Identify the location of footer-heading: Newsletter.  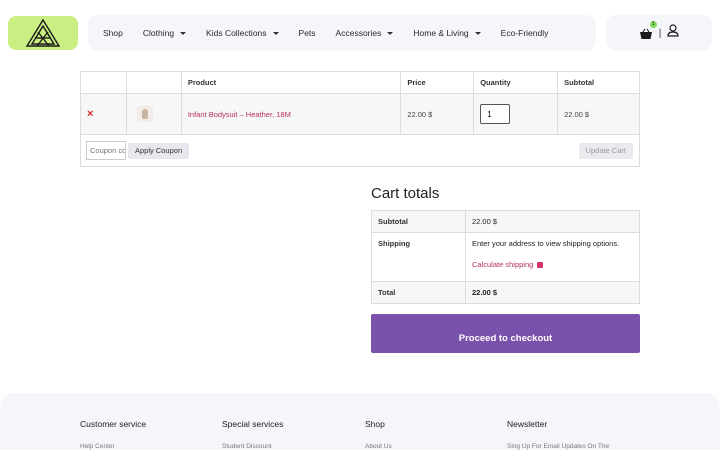
(527, 424).